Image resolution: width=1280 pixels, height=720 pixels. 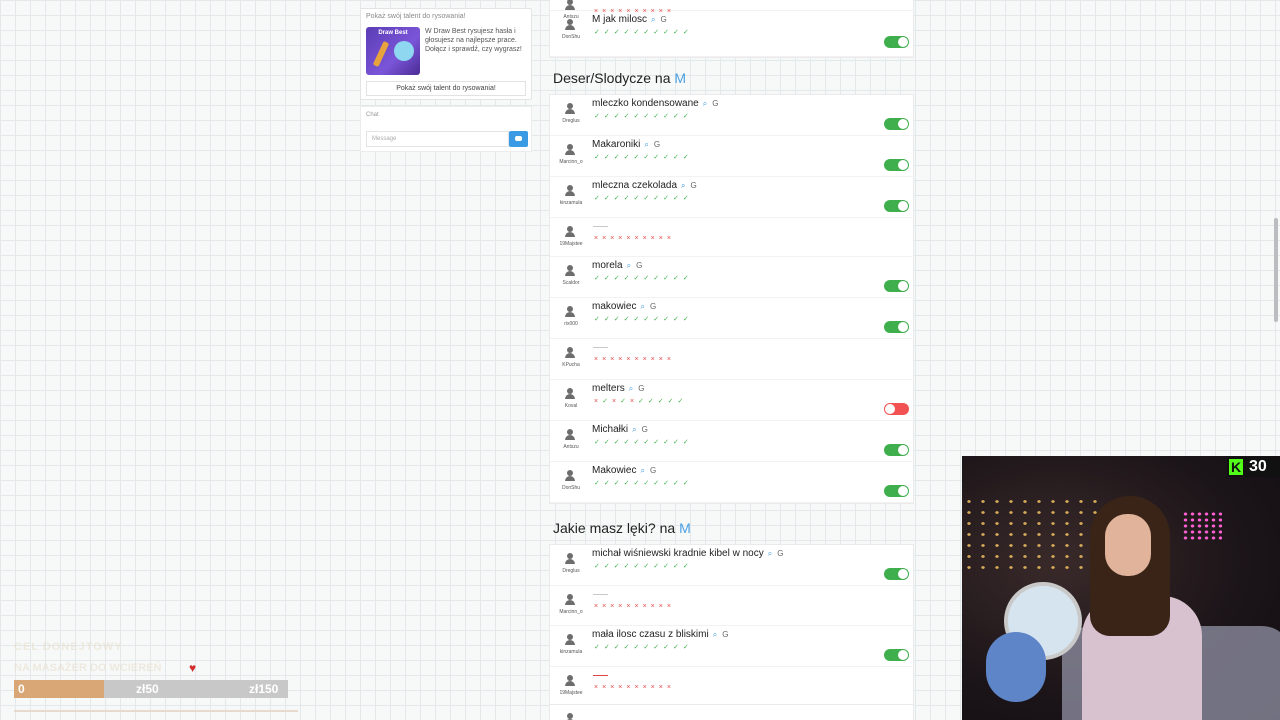 What do you see at coordinates (1121, 588) in the screenshot?
I see `webcam-overlay` at bounding box center [1121, 588].